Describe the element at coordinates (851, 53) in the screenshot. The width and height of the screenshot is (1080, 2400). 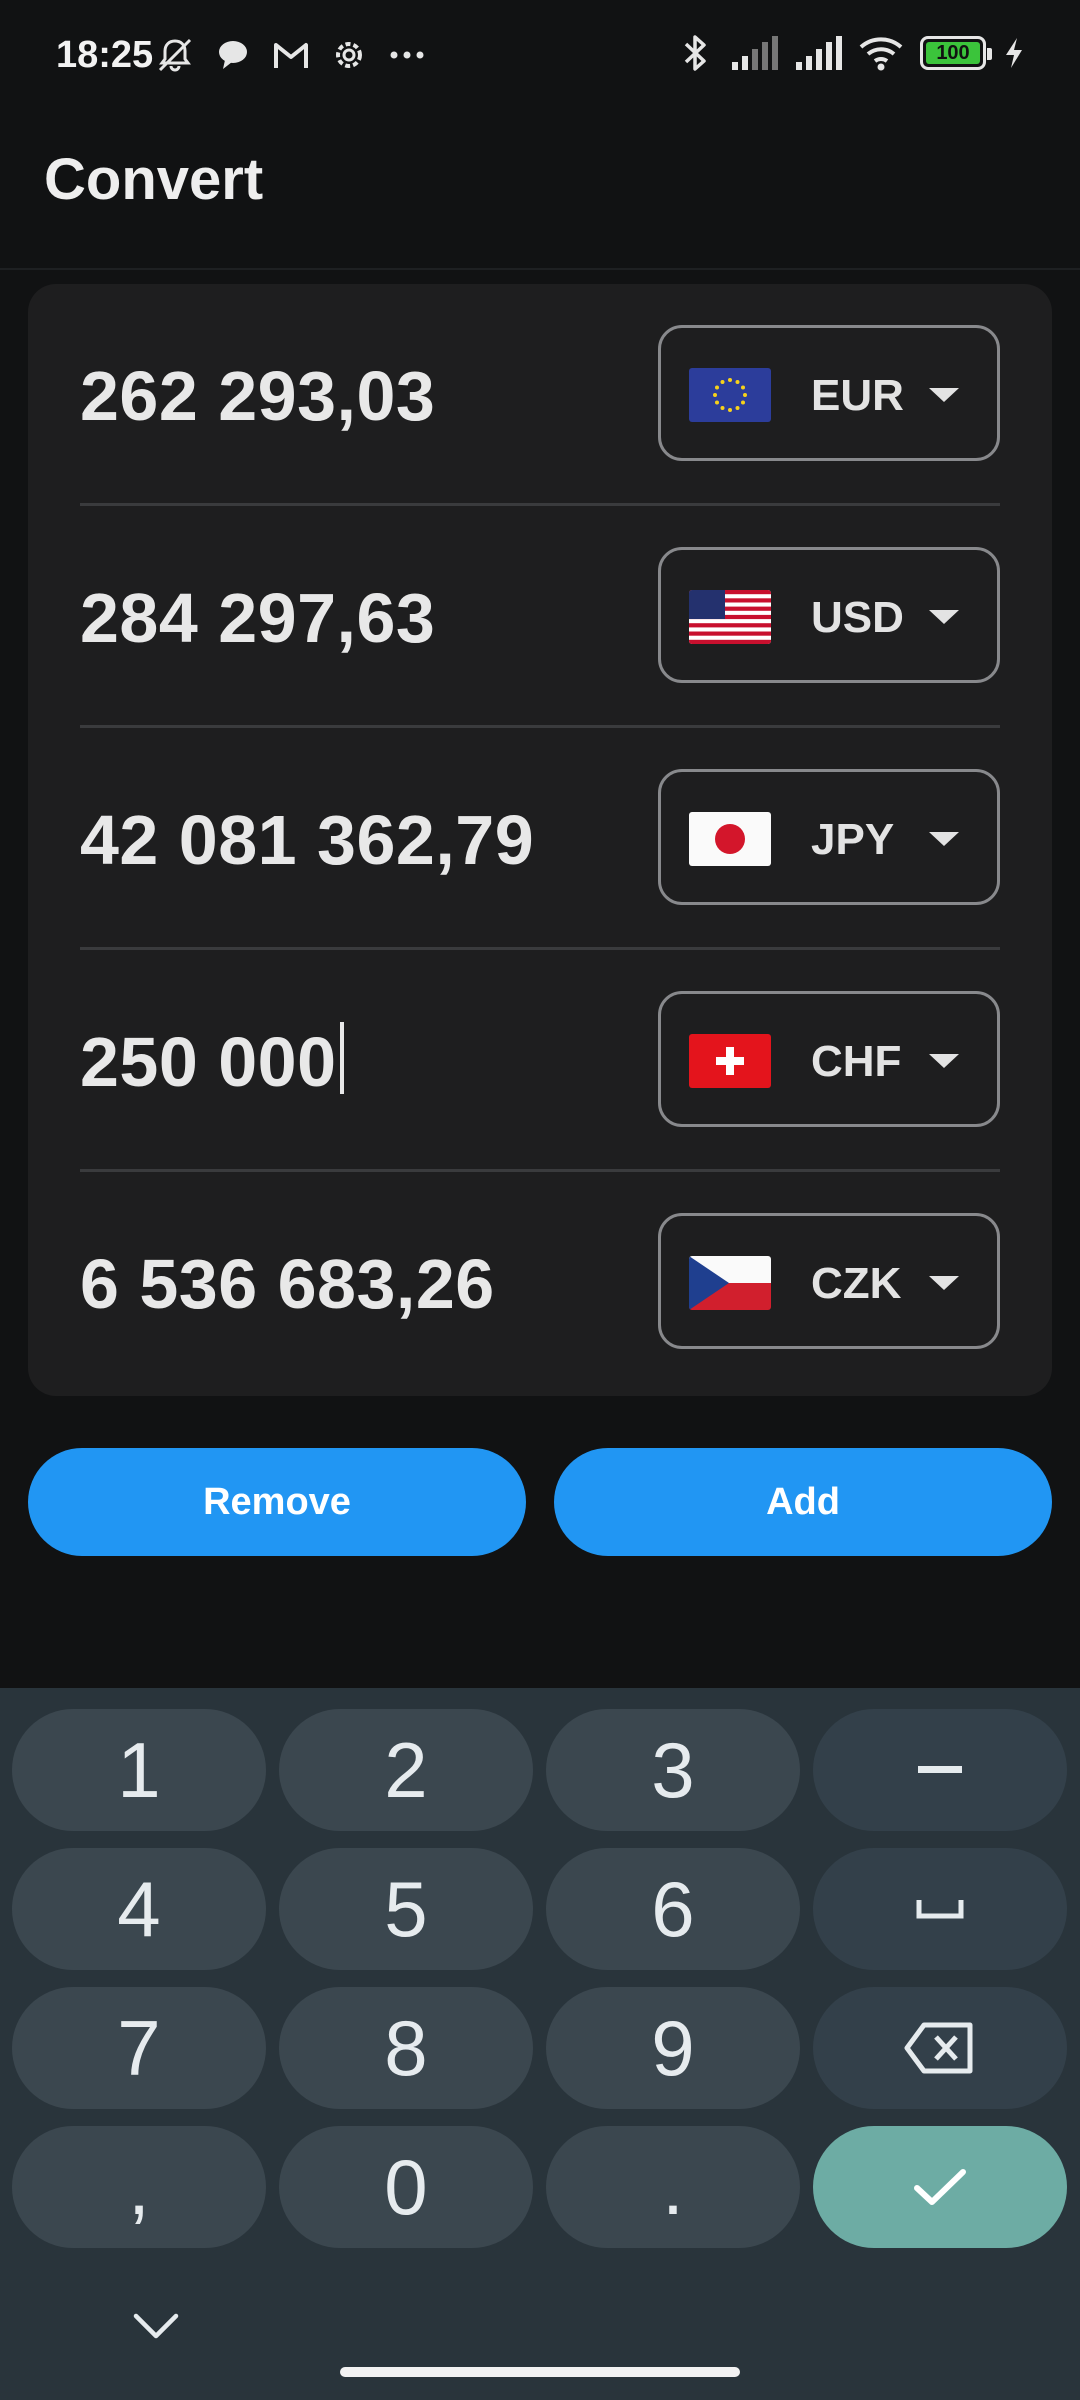
I see `status-right-icons: 100` at that location.